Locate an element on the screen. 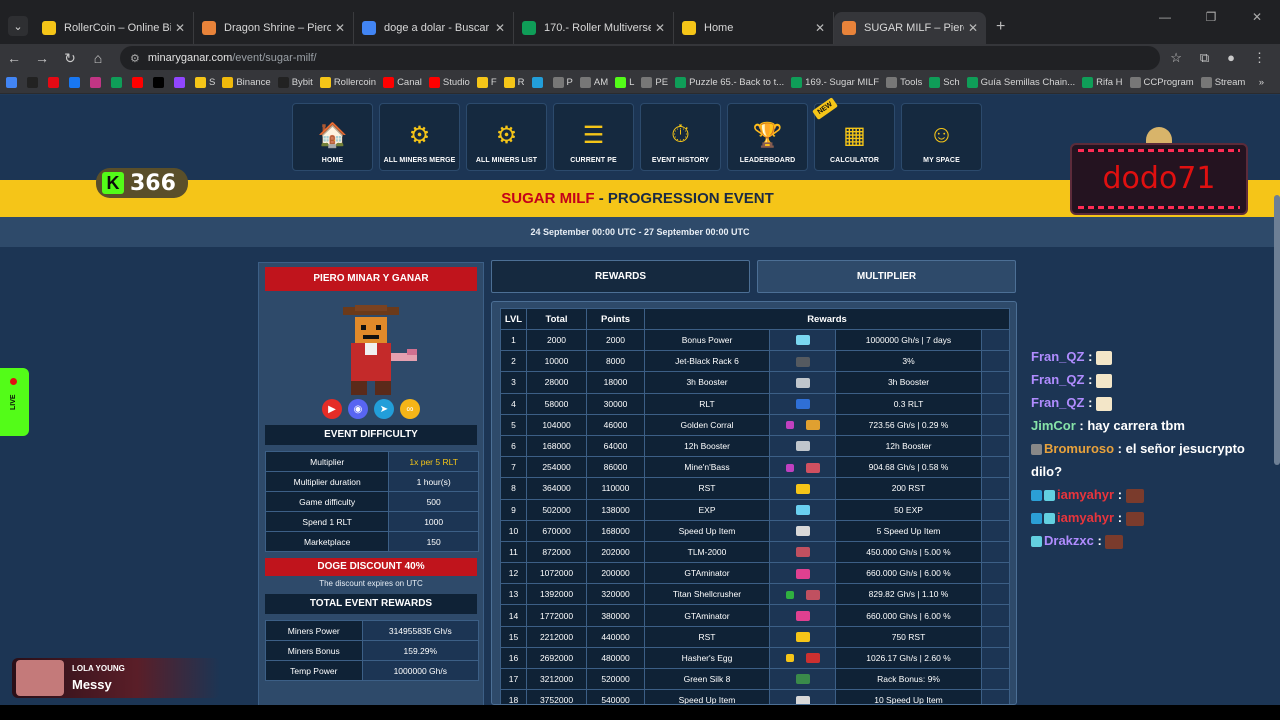  chat-username: JimCor is located at coordinates (1053, 425).